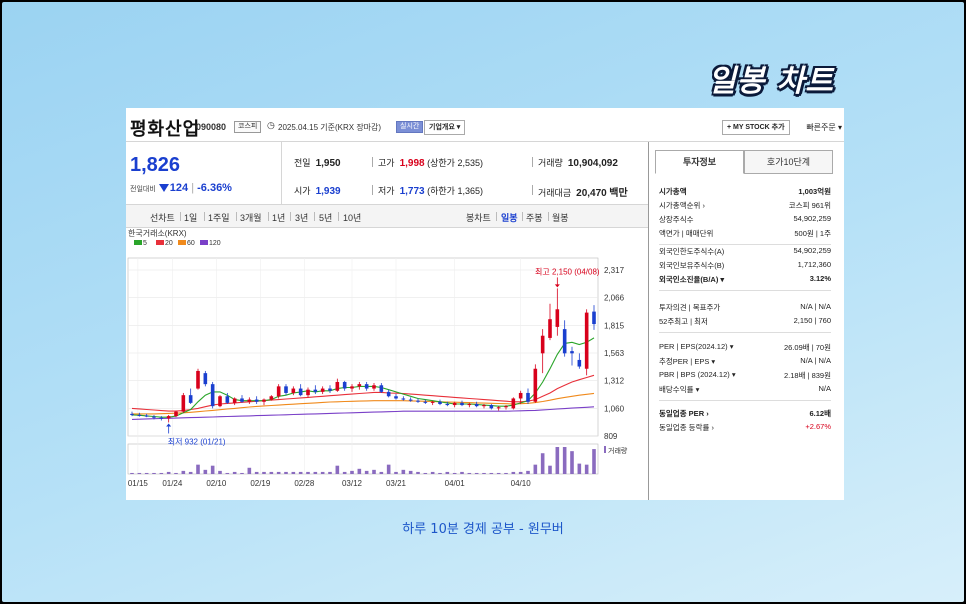  What do you see at coordinates (190, 217) in the screenshot?
I see `tab-1day: 1일` at bounding box center [190, 217].